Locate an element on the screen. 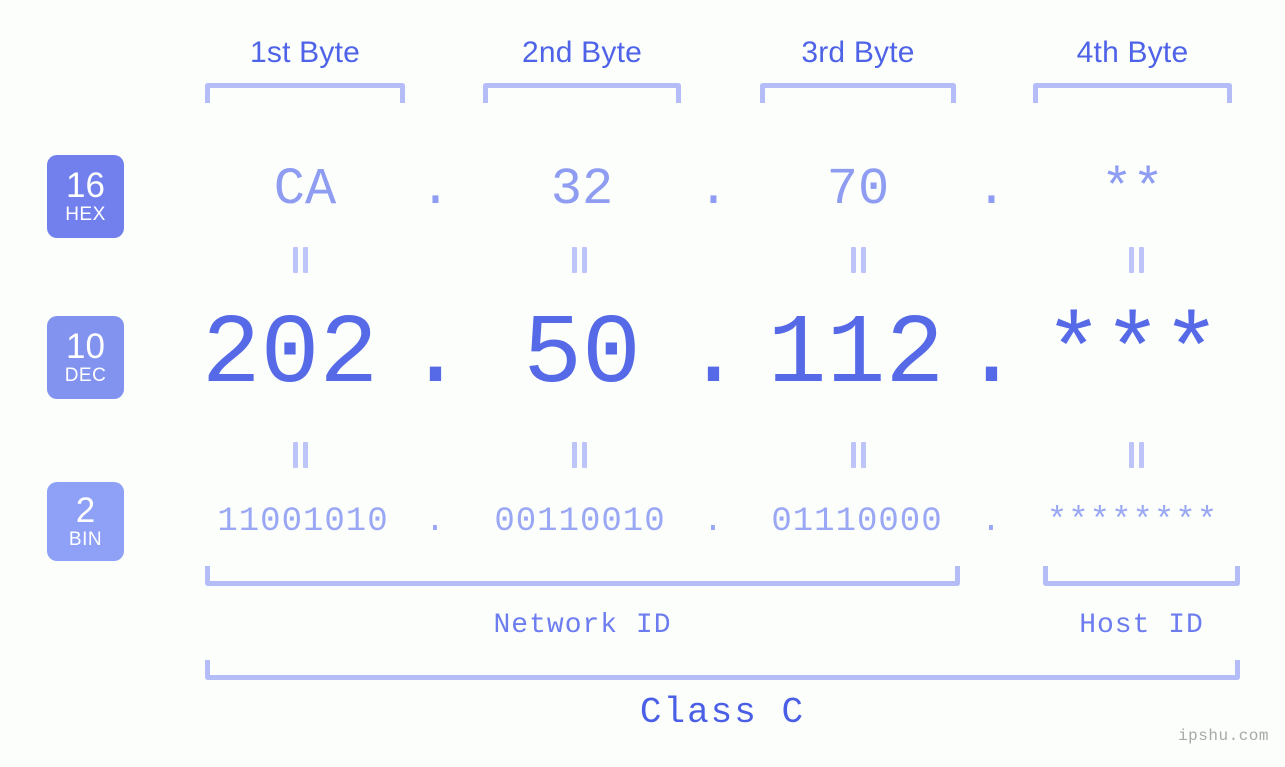  dec-byte-4: *** is located at coordinates (1132, 355).